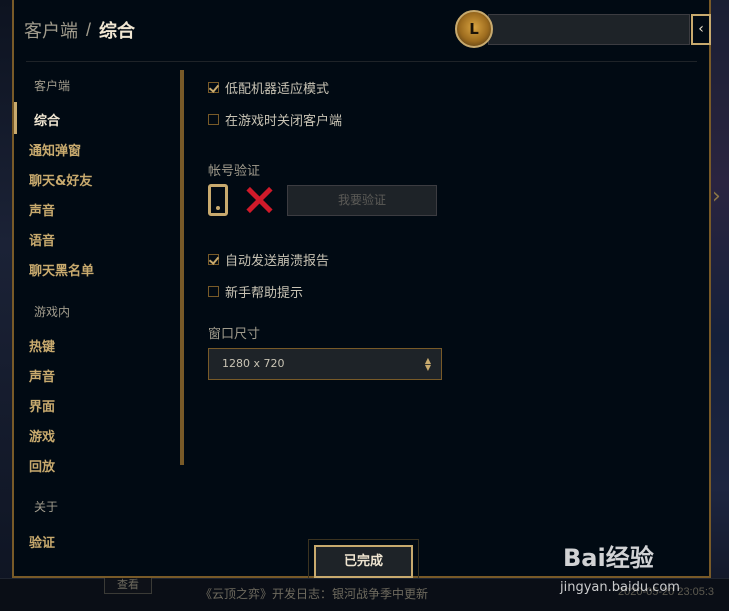  I want to click on sidebar-item-hotkeys: 热键, so click(42, 345).